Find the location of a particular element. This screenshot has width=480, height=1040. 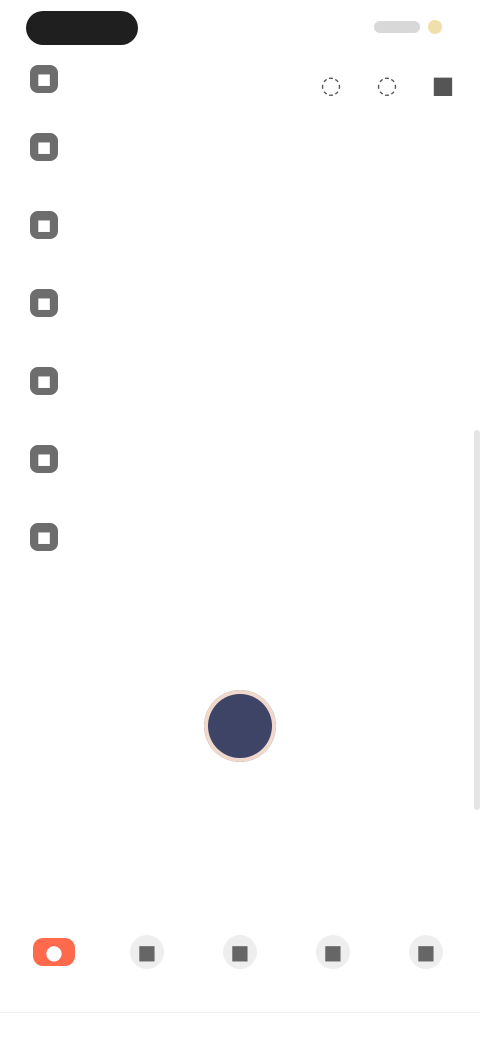

settings-icon: ■ is located at coordinates (44, 79).